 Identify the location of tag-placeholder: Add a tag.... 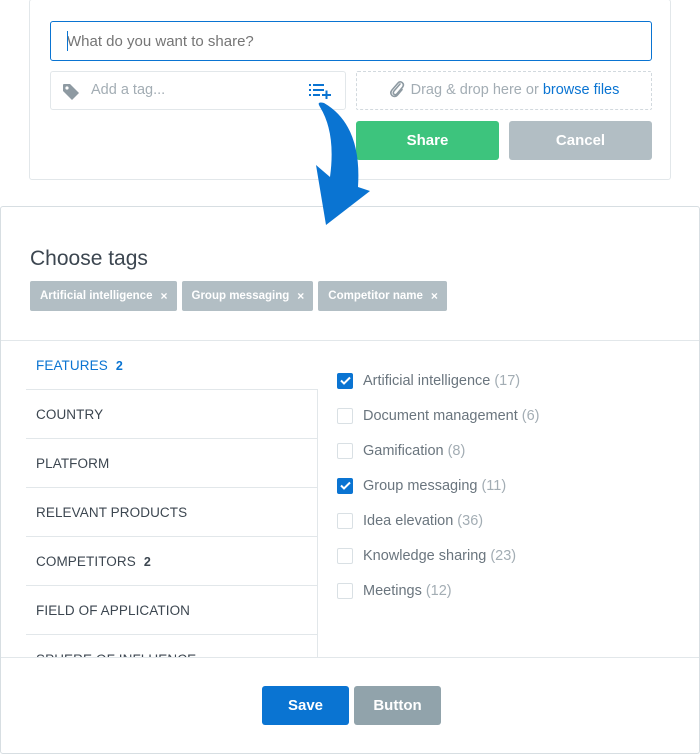
(128, 90).